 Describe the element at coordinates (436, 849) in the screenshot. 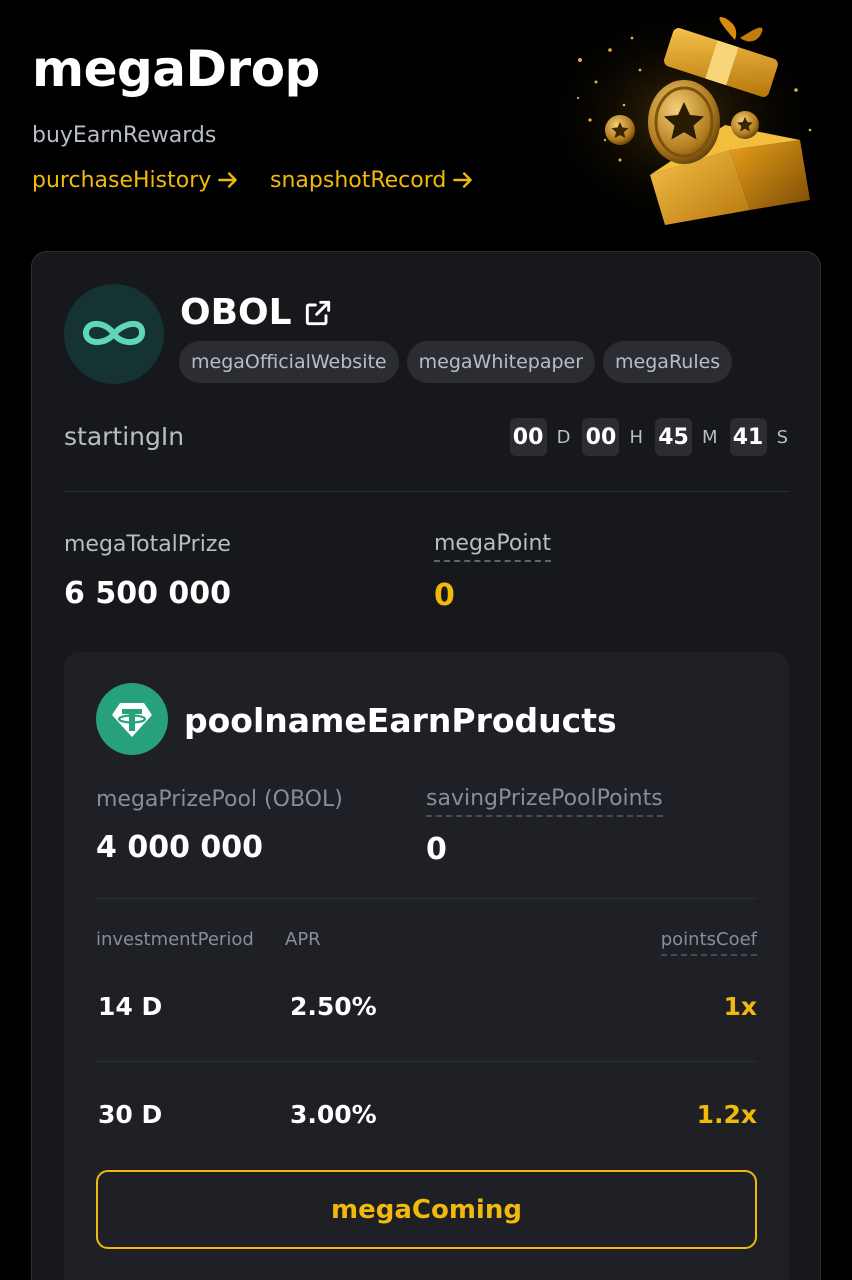

I see `saving-pool-points-value: 0` at that location.